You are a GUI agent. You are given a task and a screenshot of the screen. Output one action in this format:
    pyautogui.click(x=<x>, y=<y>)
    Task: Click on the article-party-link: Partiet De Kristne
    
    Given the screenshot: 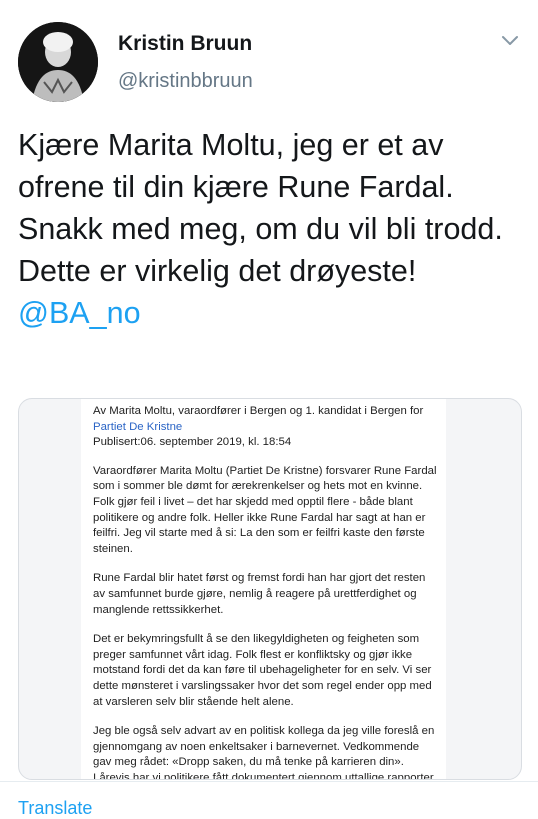 What is the action you would take?
    pyautogui.click(x=138, y=426)
    